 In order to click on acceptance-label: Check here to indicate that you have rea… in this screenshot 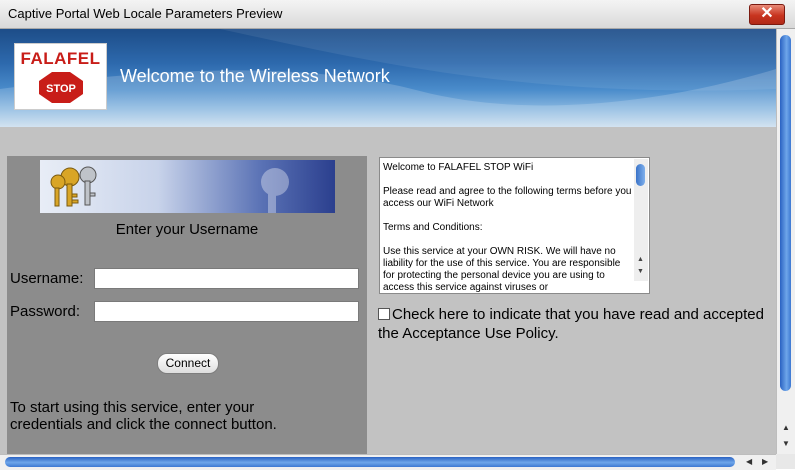, I will do `click(571, 324)`.